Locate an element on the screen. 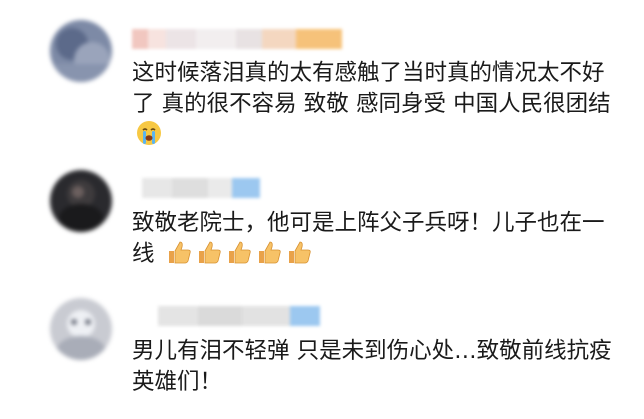 This screenshot has width=644, height=419. author-name is located at coordinates (237, 39).